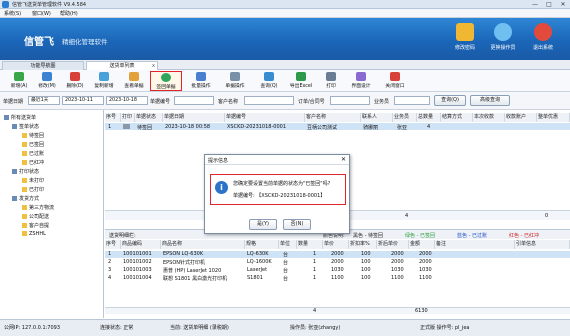 Image resolution: width=570 pixels, height=336 pixels. I want to click on menu-bar: 系统(S) 窗口(W) 帮助(H), so click(285, 13).